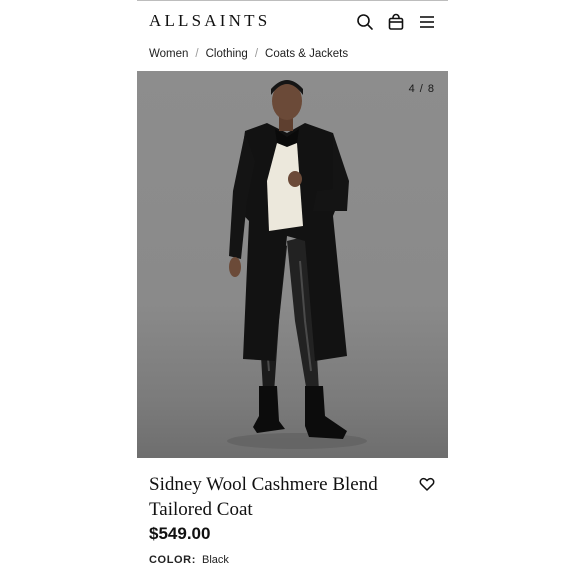  What do you see at coordinates (215, 560) in the screenshot?
I see `color-value: Black` at bounding box center [215, 560].